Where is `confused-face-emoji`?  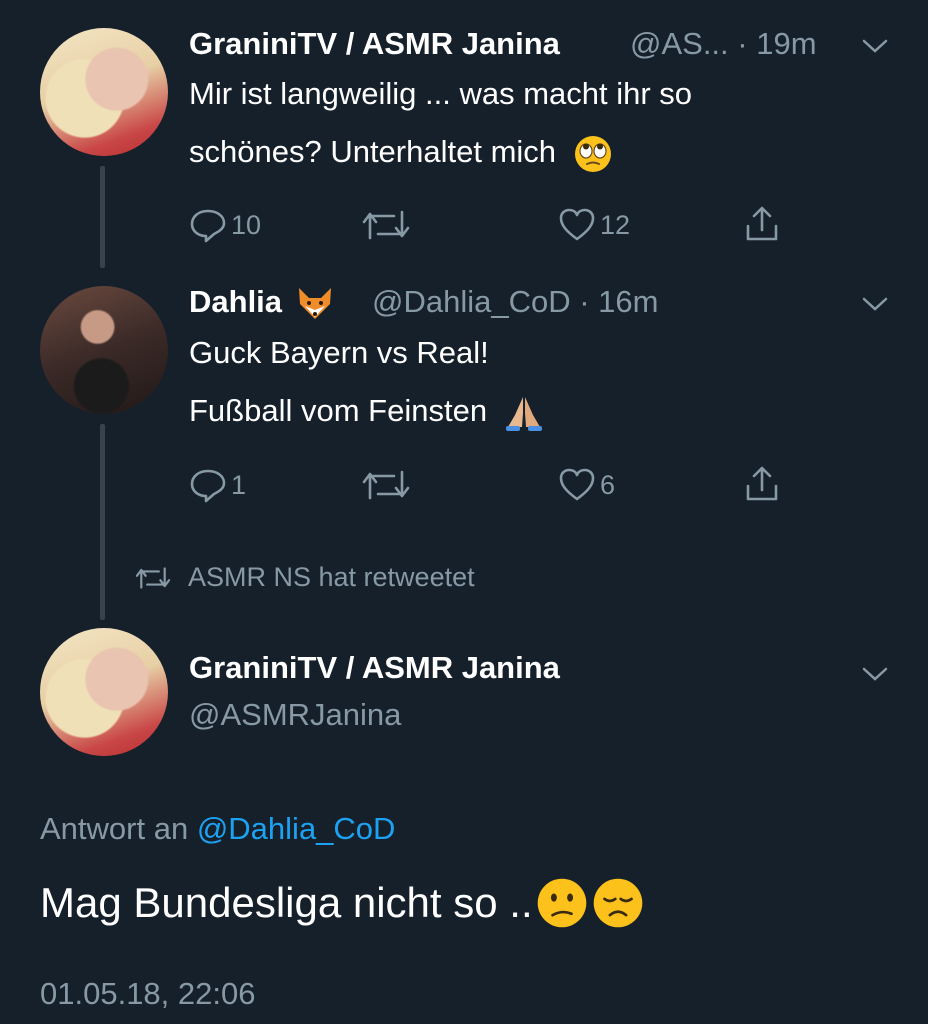
confused-face-emoji is located at coordinates (562, 903).